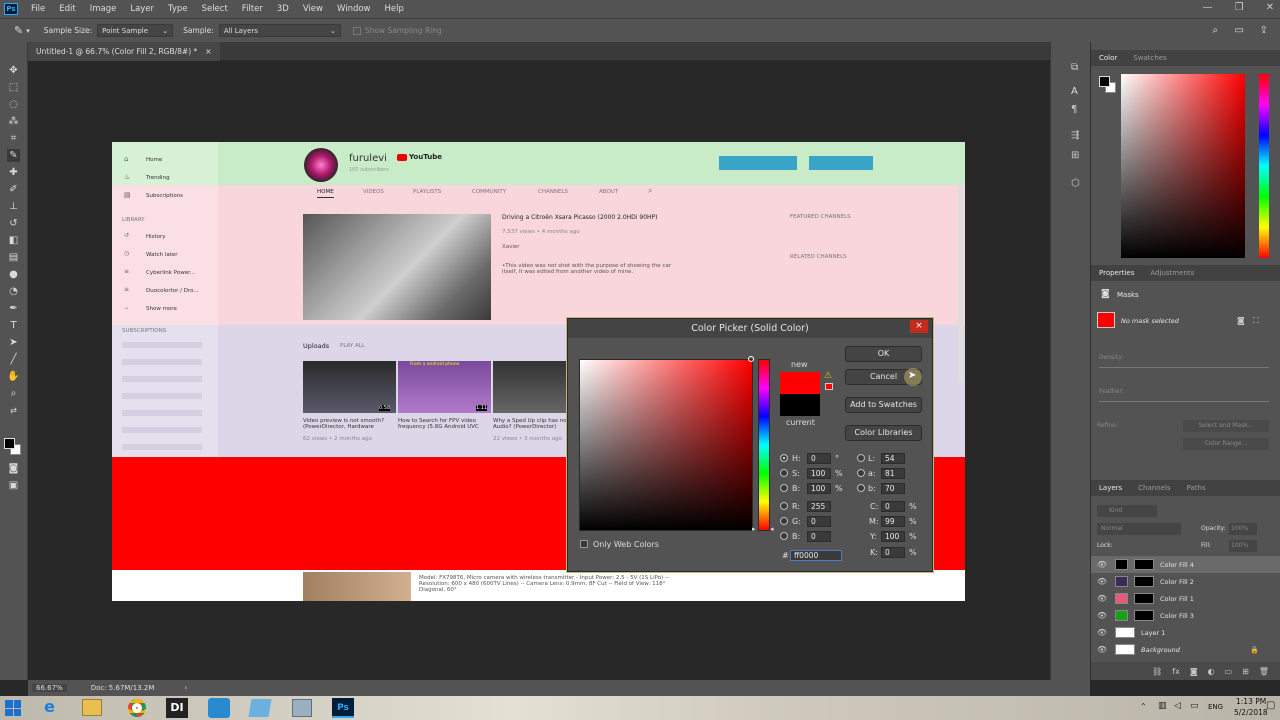  What do you see at coordinates (1264, 166) in the screenshot?
I see `color-panel-hue-slider` at bounding box center [1264, 166].